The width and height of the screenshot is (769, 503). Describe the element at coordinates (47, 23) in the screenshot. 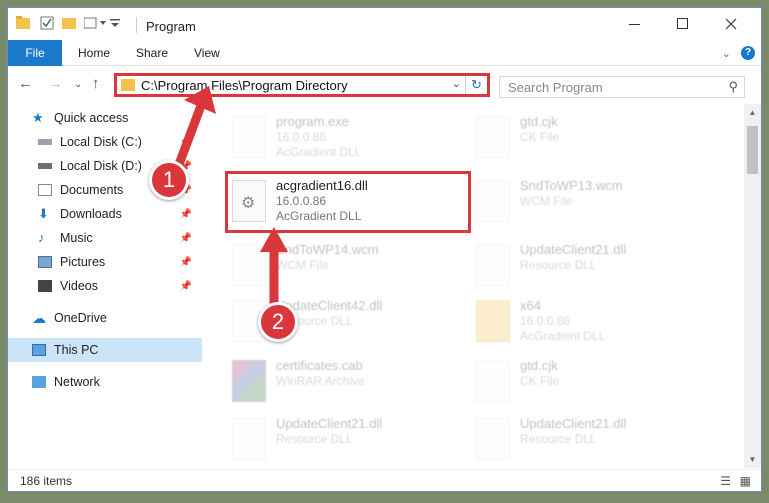

I see `properties-icon` at that location.